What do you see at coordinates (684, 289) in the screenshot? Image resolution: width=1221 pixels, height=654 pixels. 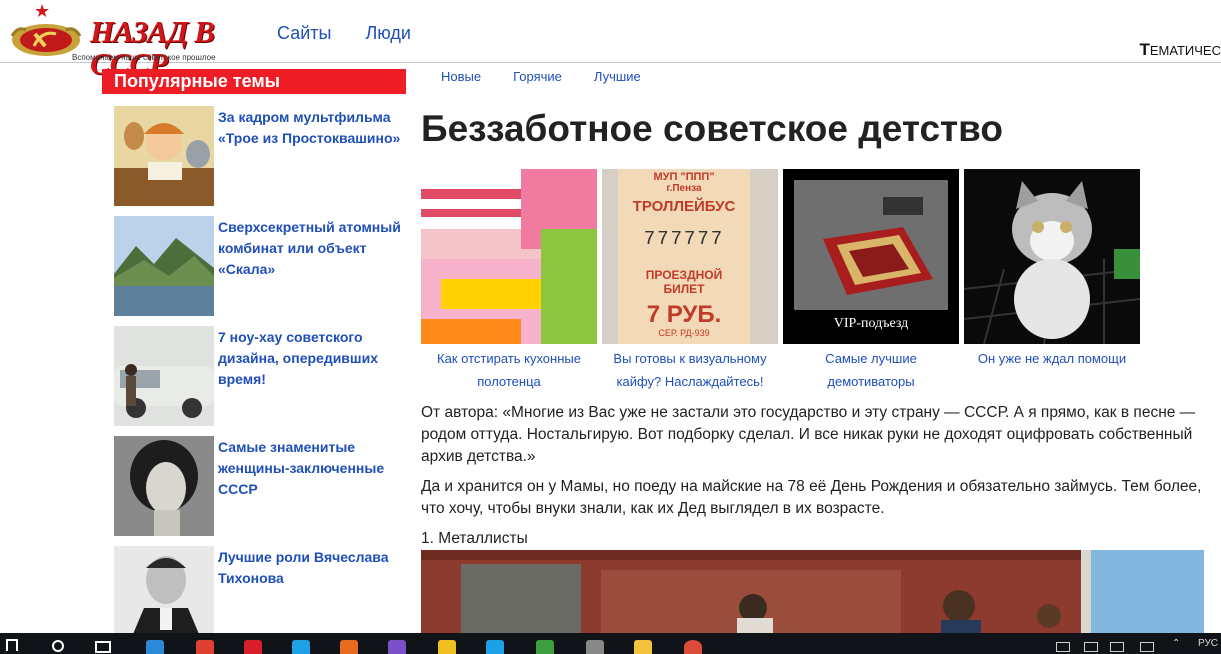 I see `ticket-label2: БИЛЕТ` at bounding box center [684, 289].